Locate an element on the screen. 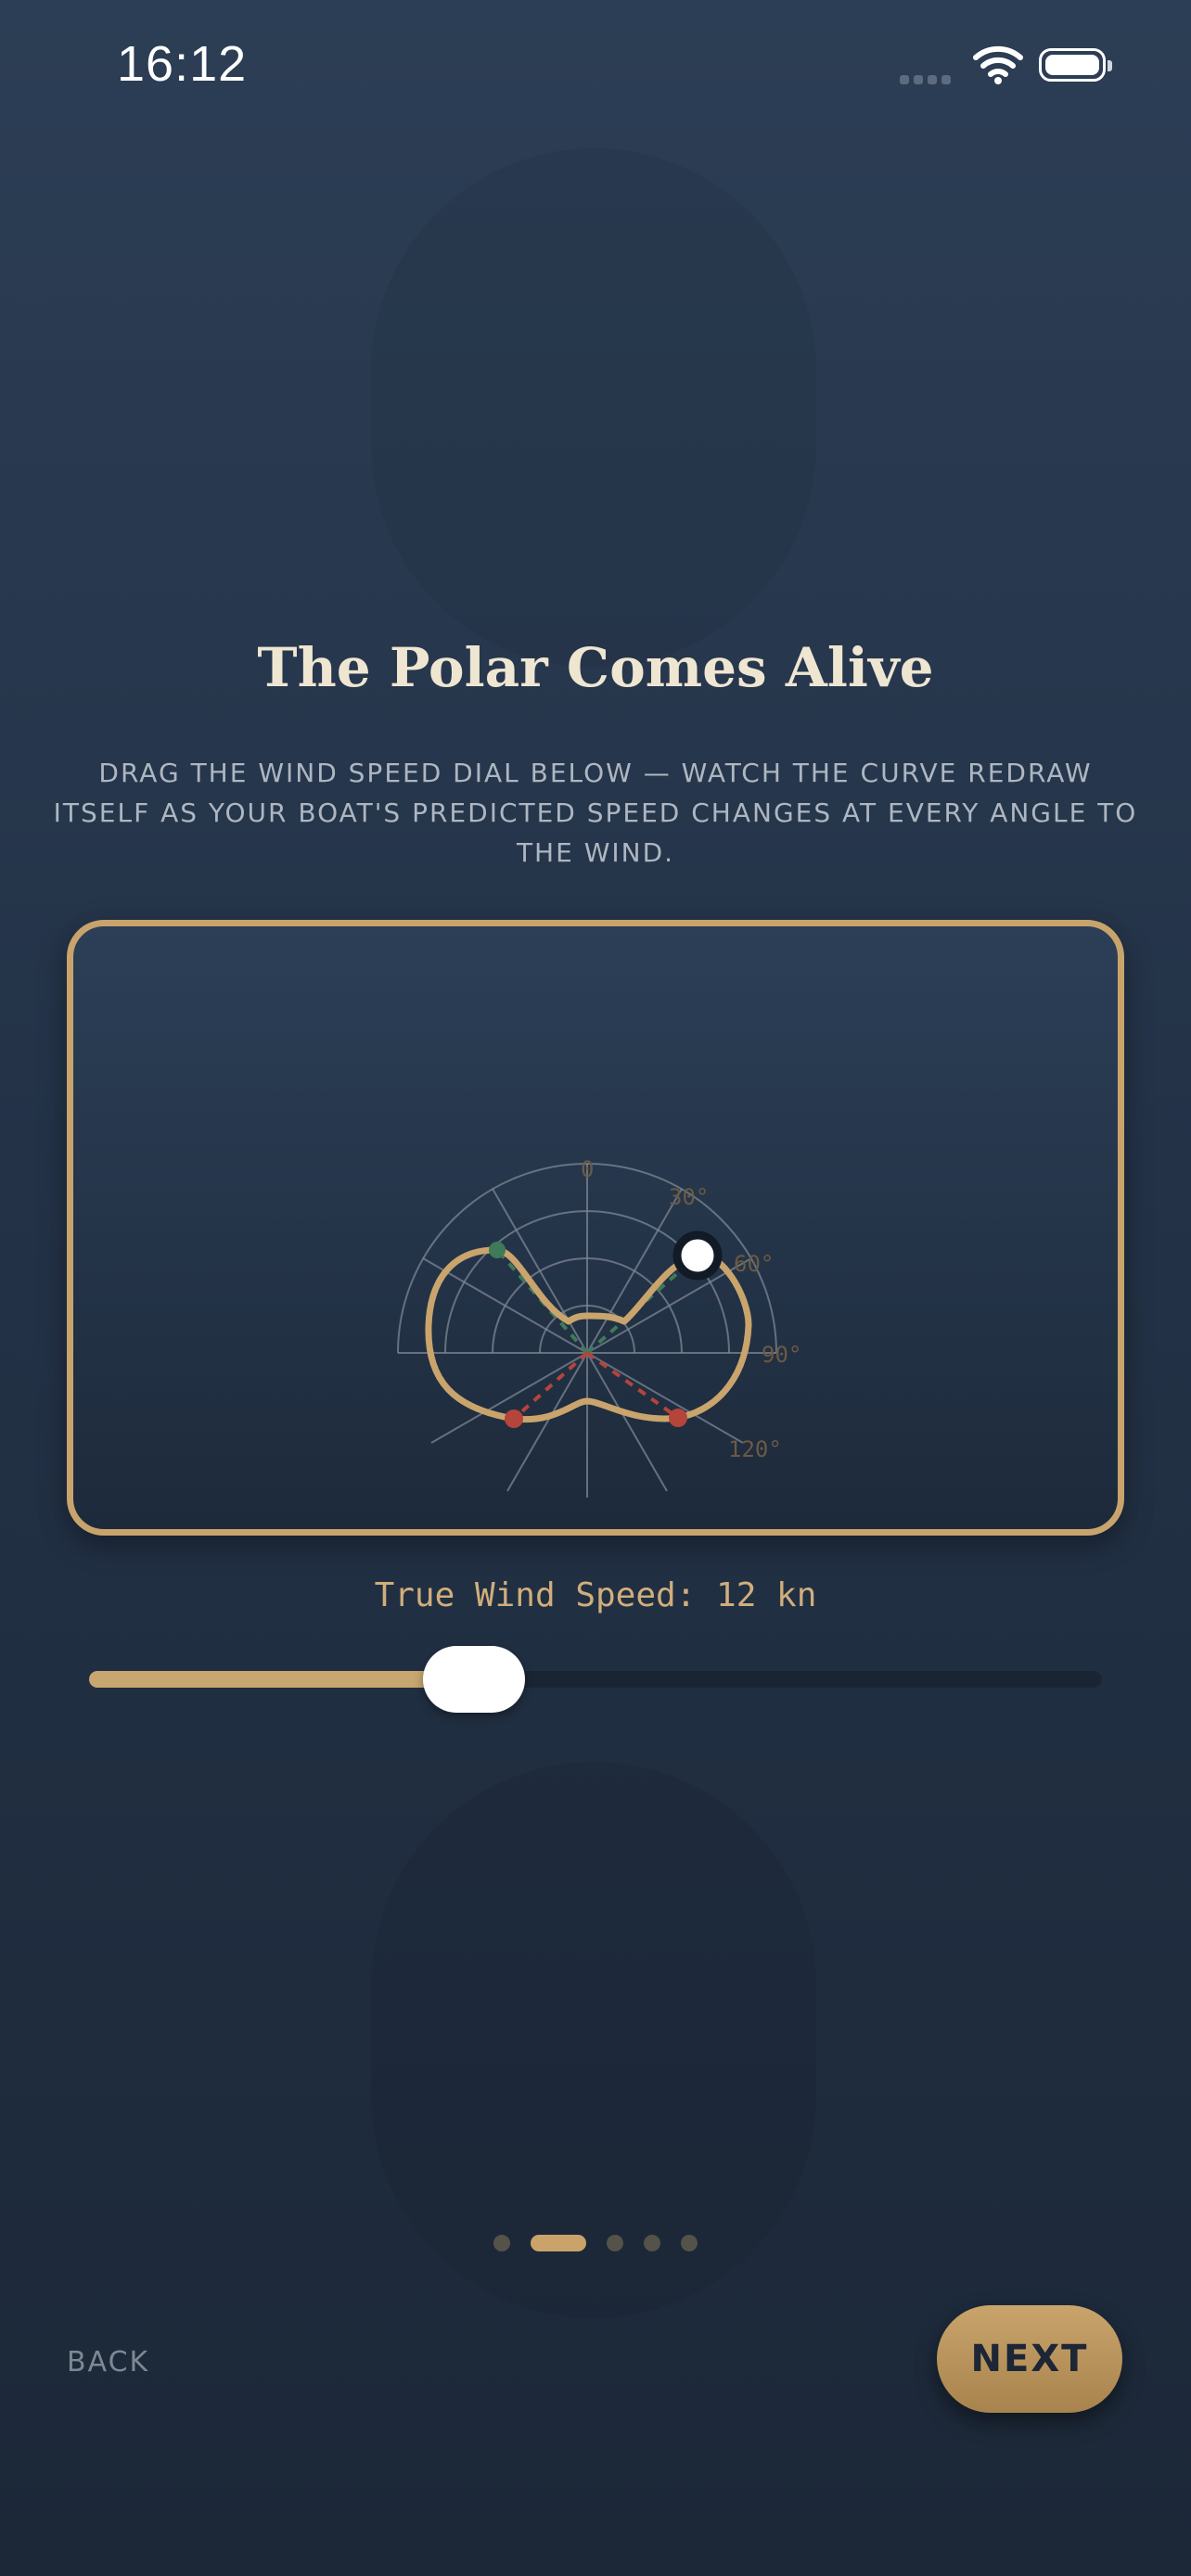 The image size is (1191, 2576). background-silhouette-top is located at coordinates (593, 408).